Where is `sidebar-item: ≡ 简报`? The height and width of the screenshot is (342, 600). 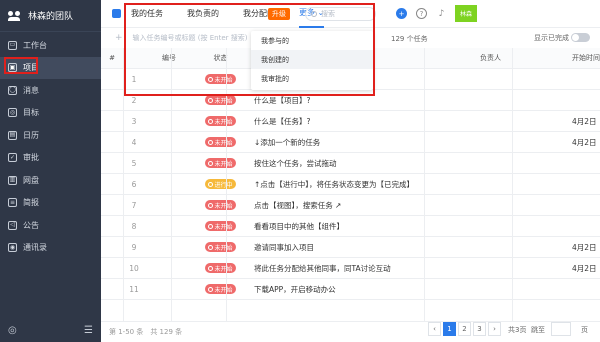
sidebar-item: ≡ 简报 is located at coordinates (50, 203).